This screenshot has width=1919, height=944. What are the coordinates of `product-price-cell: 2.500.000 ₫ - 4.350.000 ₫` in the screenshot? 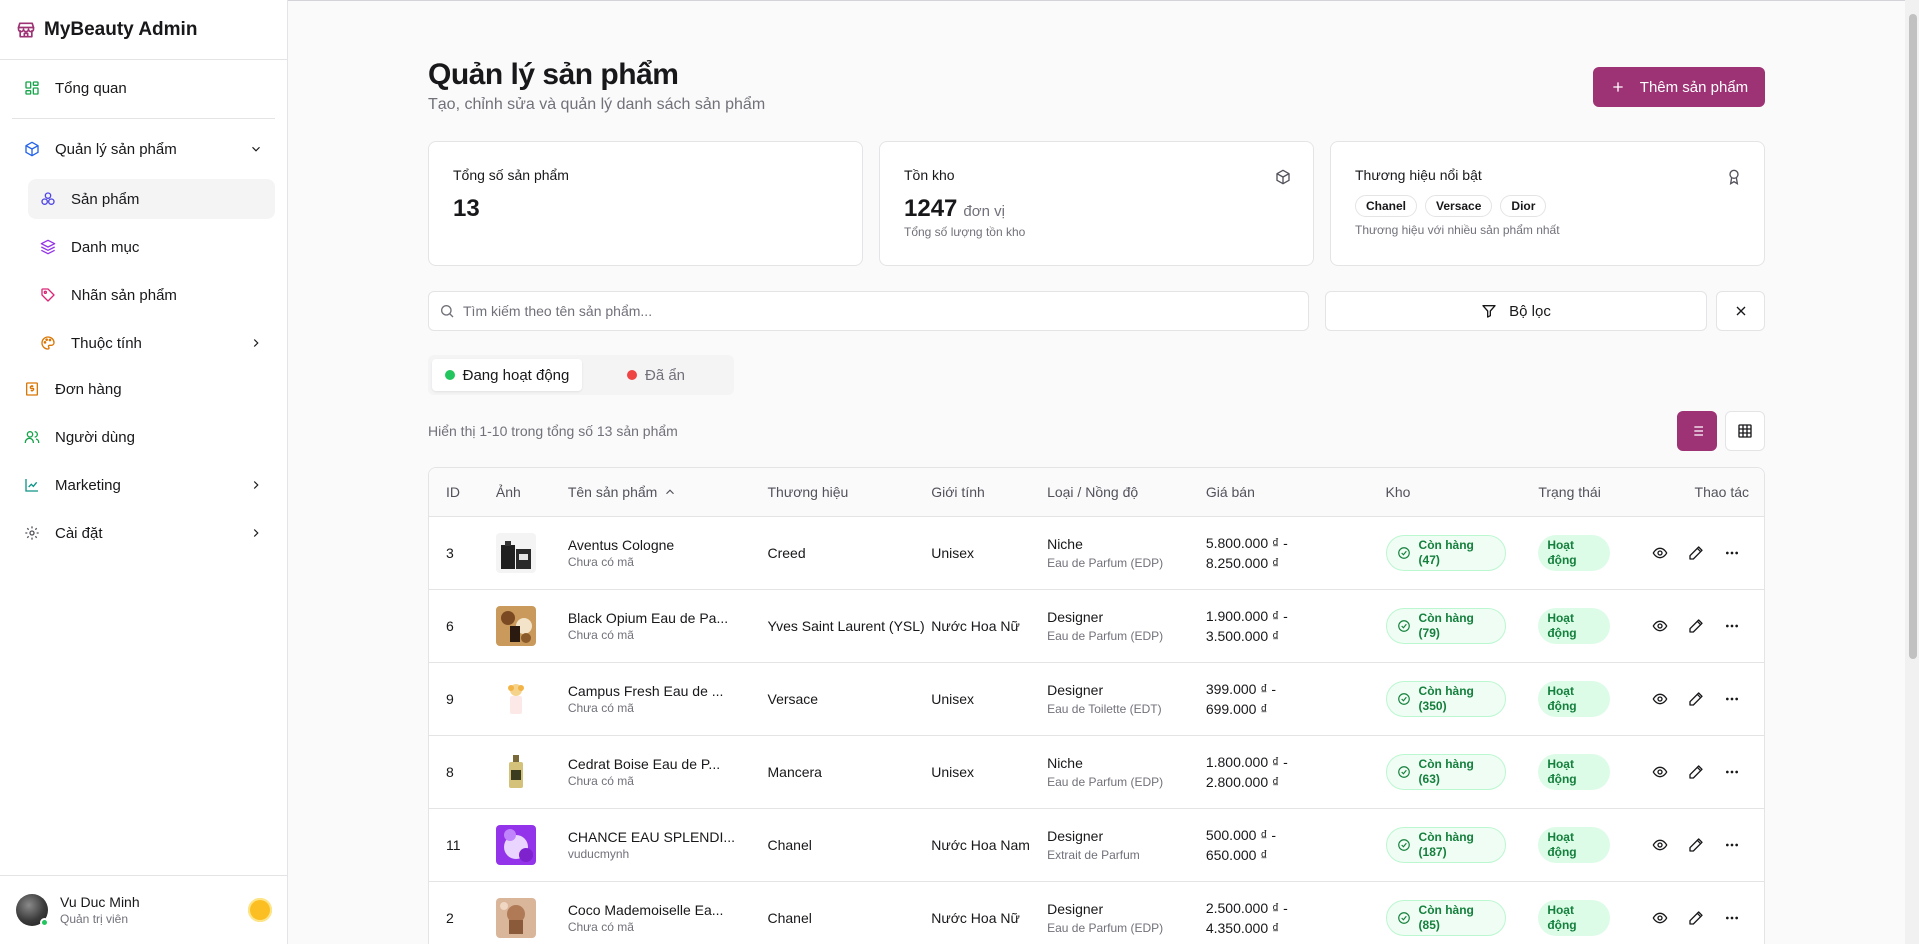 It's located at (1296, 918).